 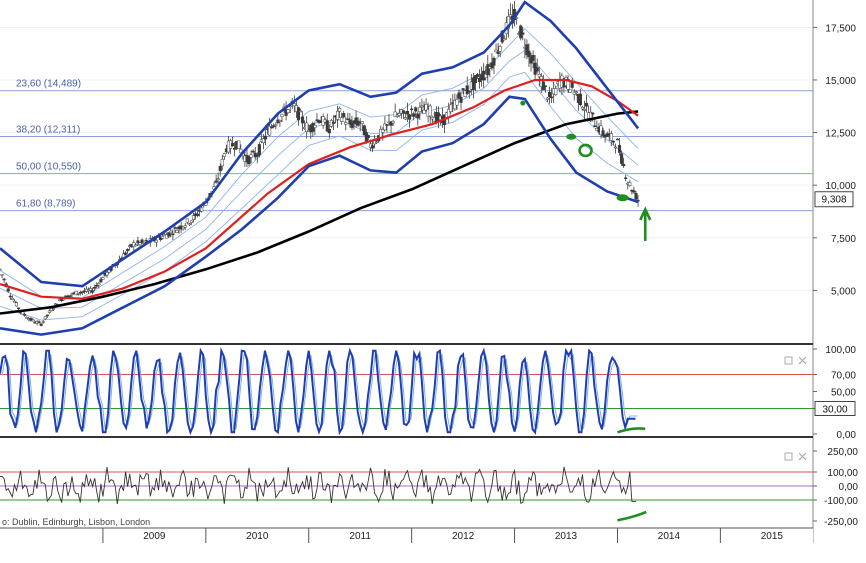 I want to click on oscillator-y-tick-label: 70,00, so click(x=843, y=376).